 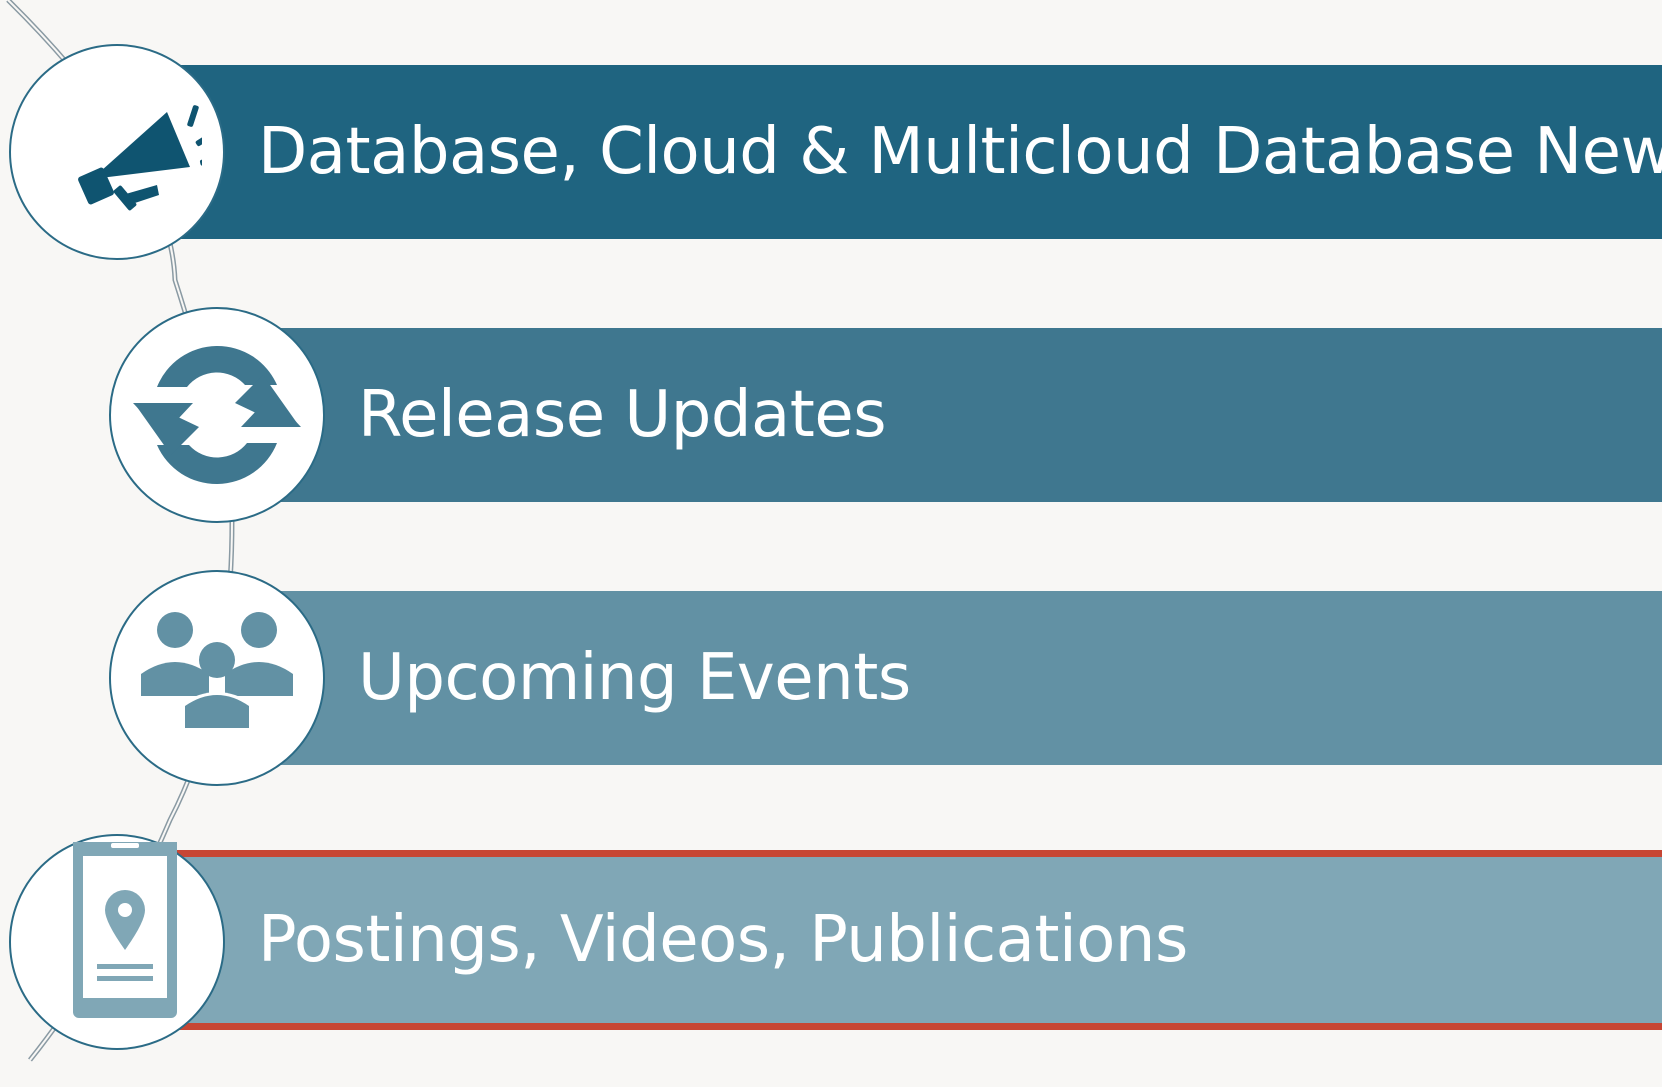 What do you see at coordinates (125, 930) in the screenshot?
I see `mobile-location-icon` at bounding box center [125, 930].